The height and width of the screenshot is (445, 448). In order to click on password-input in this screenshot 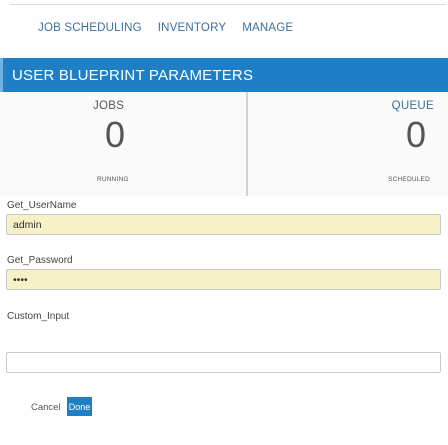, I will do `click(223, 279)`.